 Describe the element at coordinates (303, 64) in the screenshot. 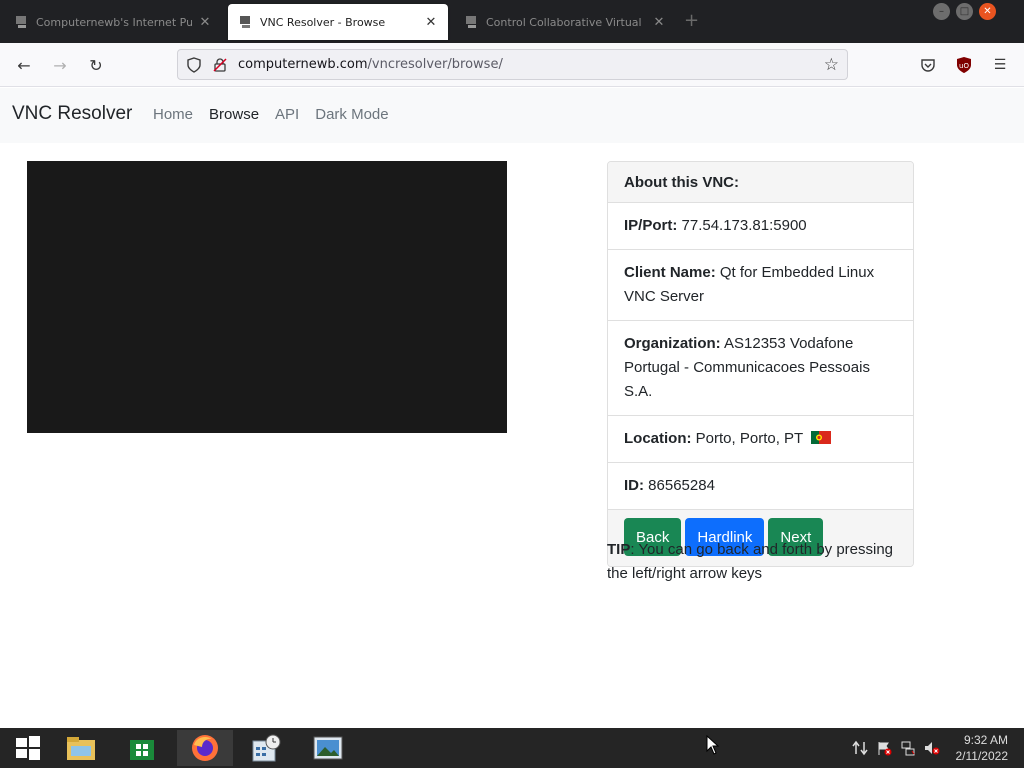

I see `url-host: computernewb.com` at that location.